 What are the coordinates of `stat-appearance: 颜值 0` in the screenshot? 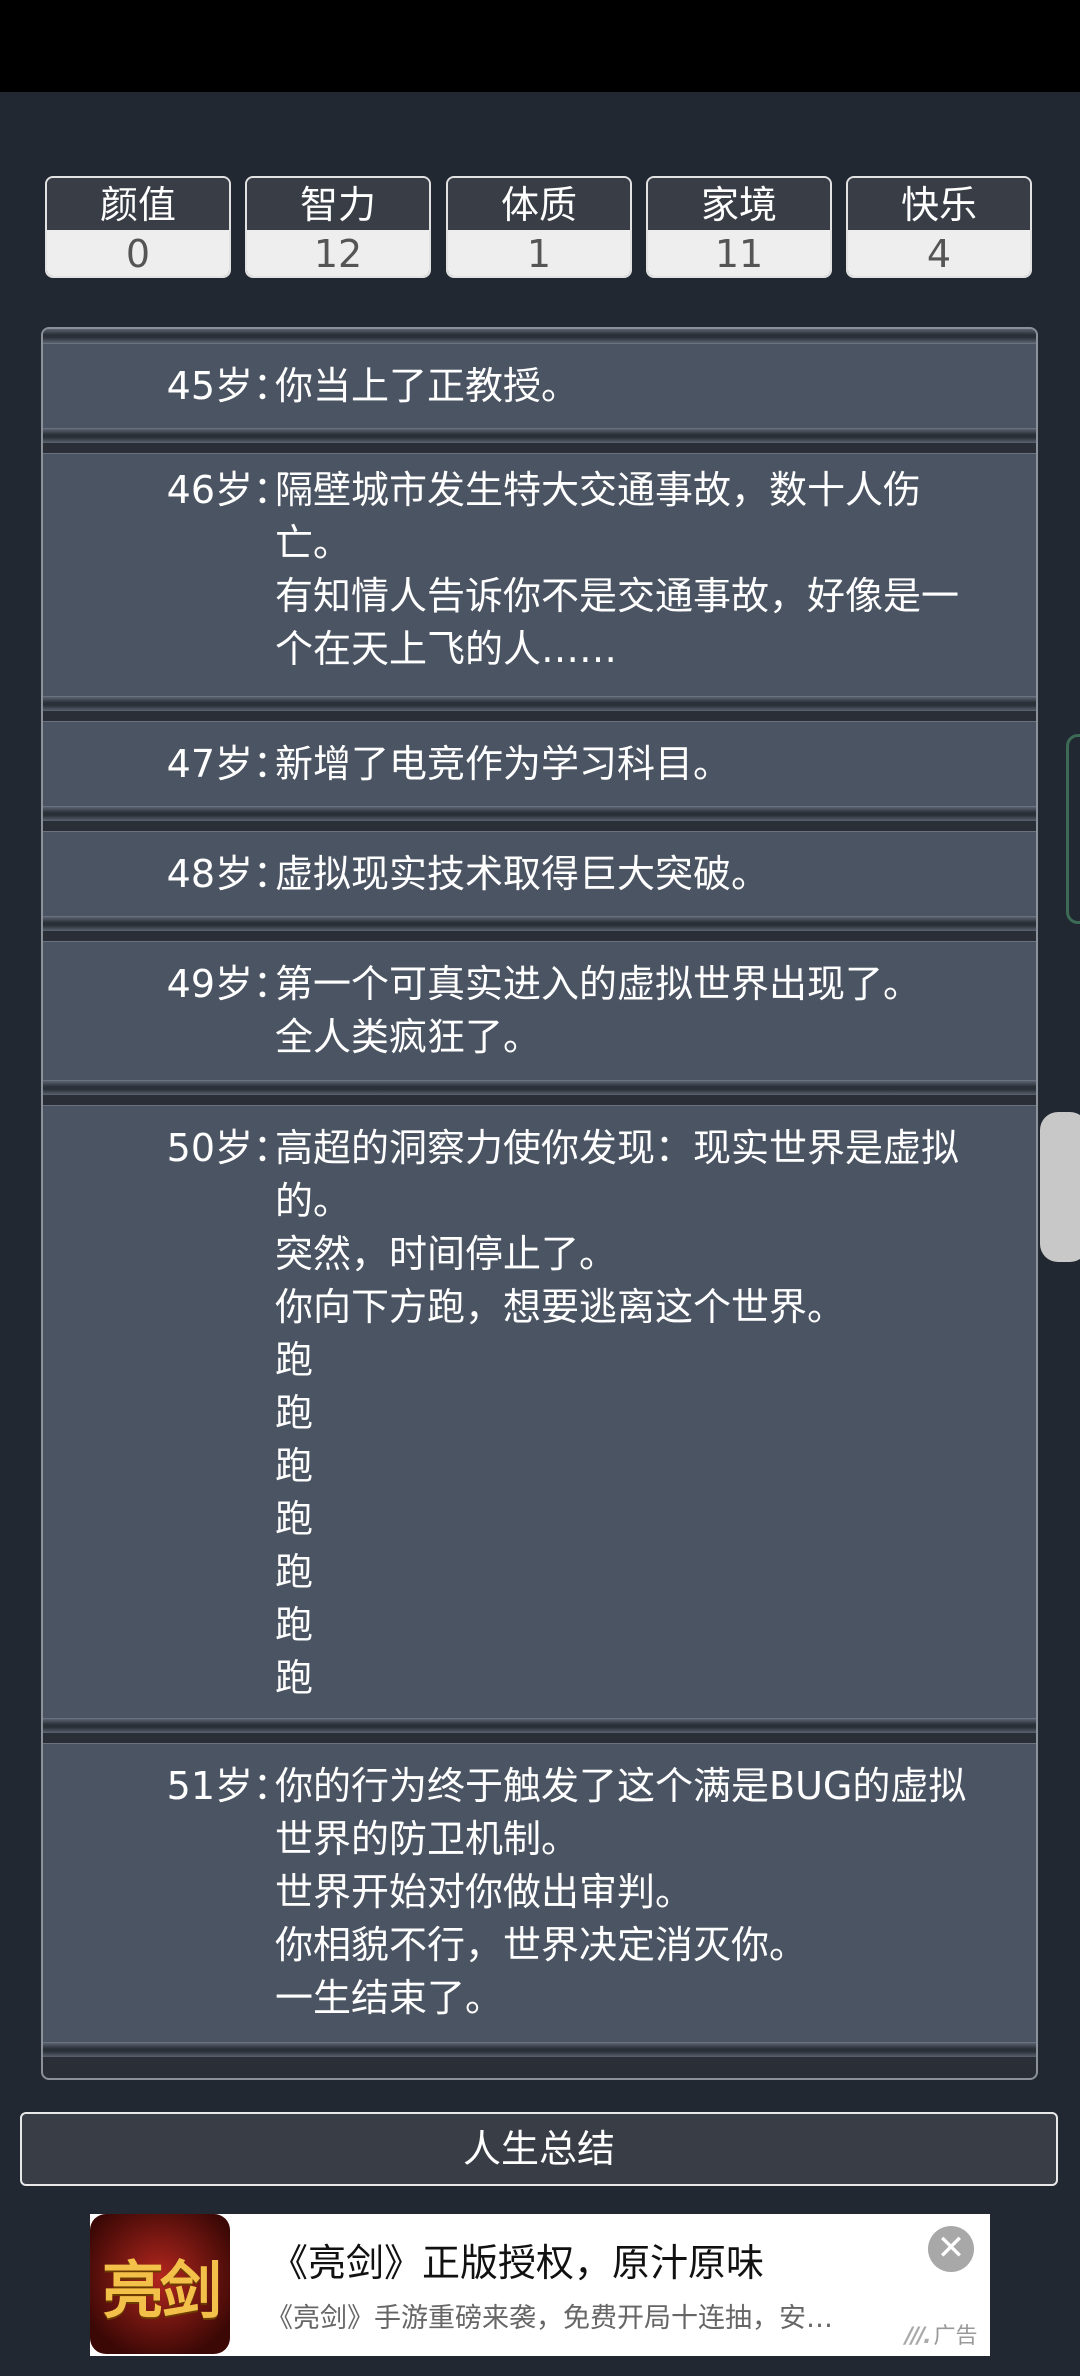 It's located at (138, 227).